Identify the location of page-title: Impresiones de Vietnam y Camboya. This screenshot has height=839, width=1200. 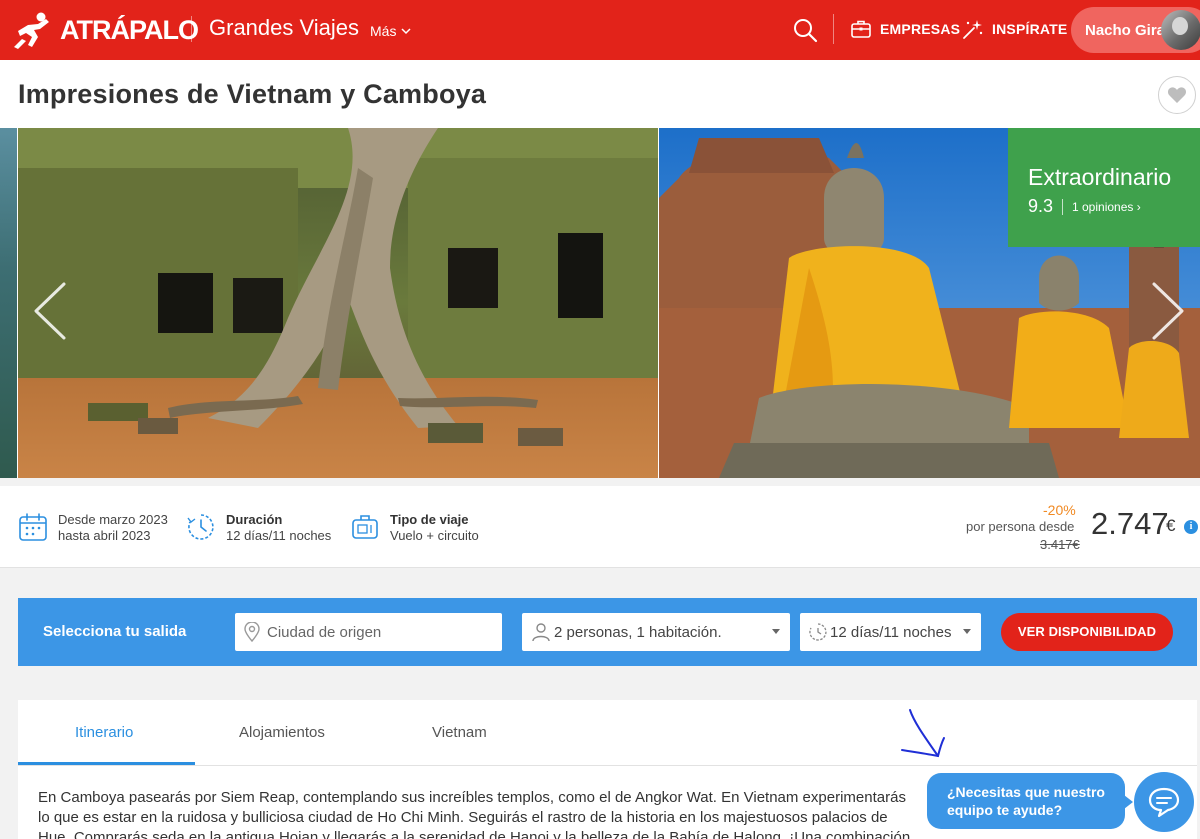
(252, 94).